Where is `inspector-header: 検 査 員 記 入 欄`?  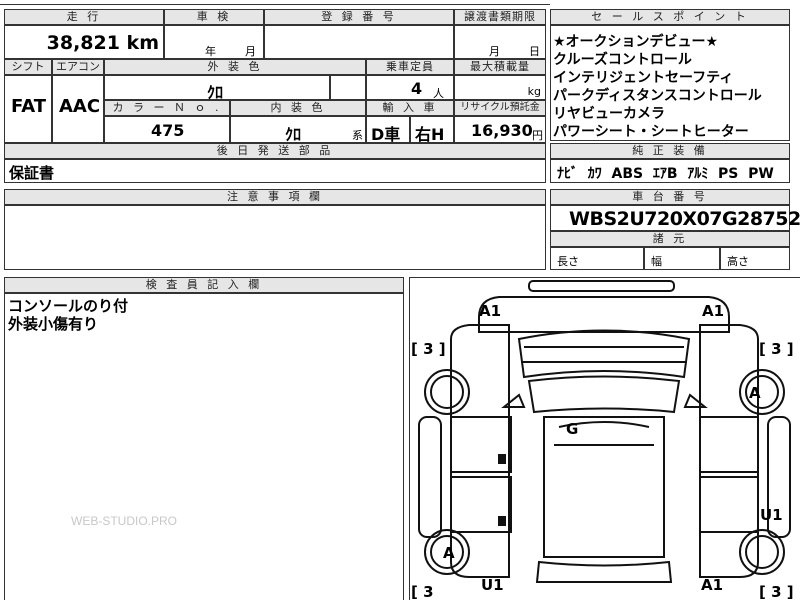 inspector-header: 検 査 員 記 入 欄 is located at coordinates (204, 285).